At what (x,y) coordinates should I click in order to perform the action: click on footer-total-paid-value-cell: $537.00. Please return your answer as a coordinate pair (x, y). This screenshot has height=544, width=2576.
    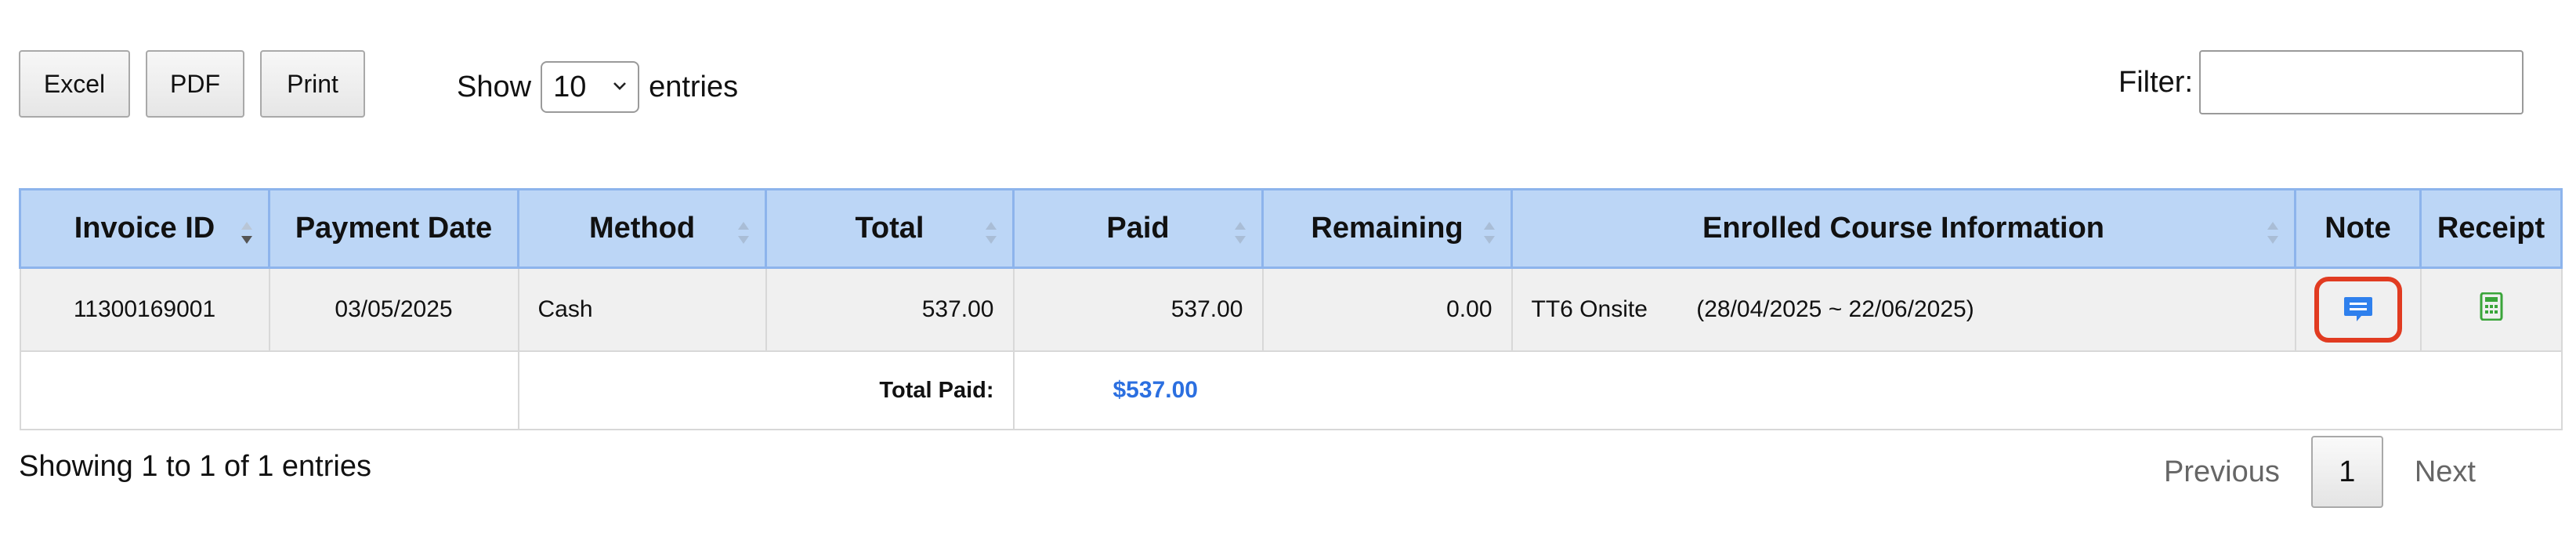
    Looking at the image, I should click on (1788, 390).